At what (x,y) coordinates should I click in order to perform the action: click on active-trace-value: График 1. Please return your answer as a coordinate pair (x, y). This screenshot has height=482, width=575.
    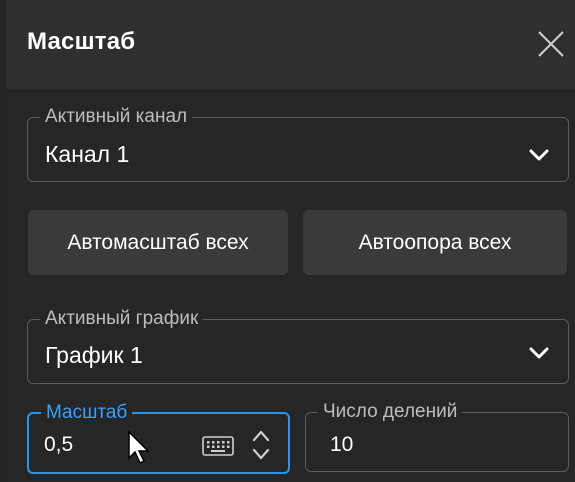
    Looking at the image, I should click on (94, 355).